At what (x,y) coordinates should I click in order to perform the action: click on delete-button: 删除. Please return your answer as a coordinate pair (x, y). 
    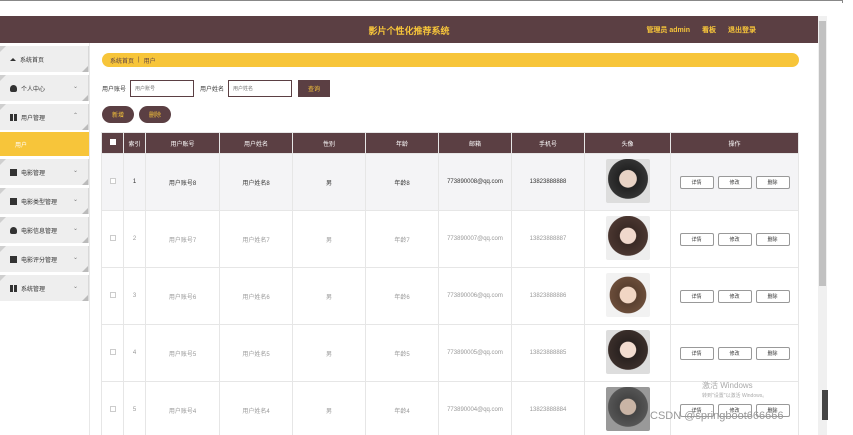
    Looking at the image, I should click on (155, 114).